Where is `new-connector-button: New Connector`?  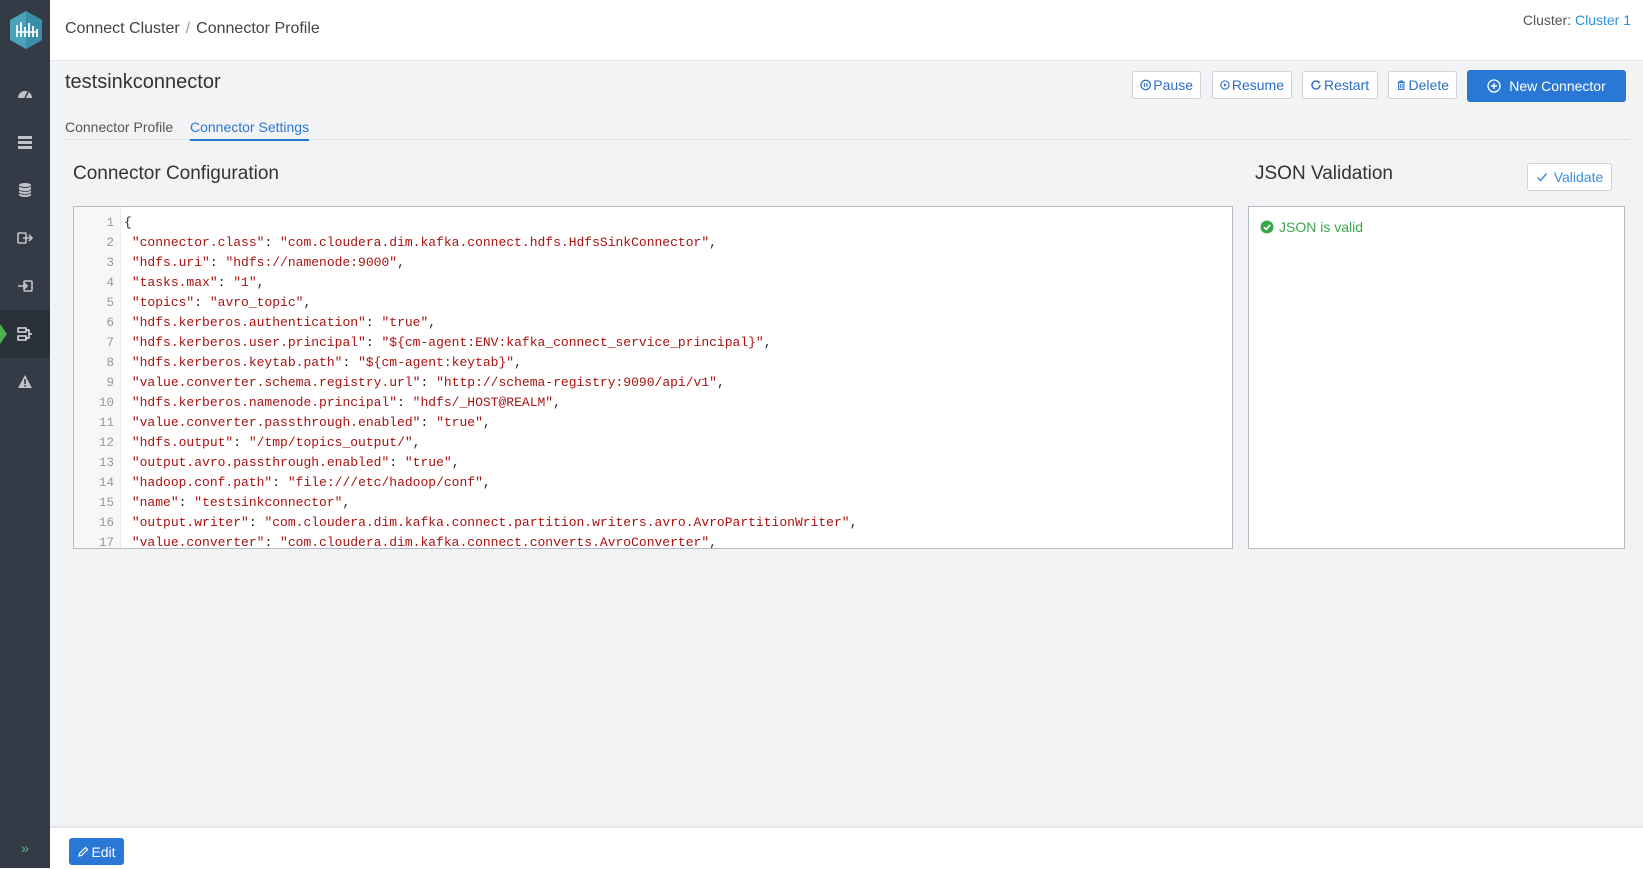 new-connector-button: New Connector is located at coordinates (1546, 86).